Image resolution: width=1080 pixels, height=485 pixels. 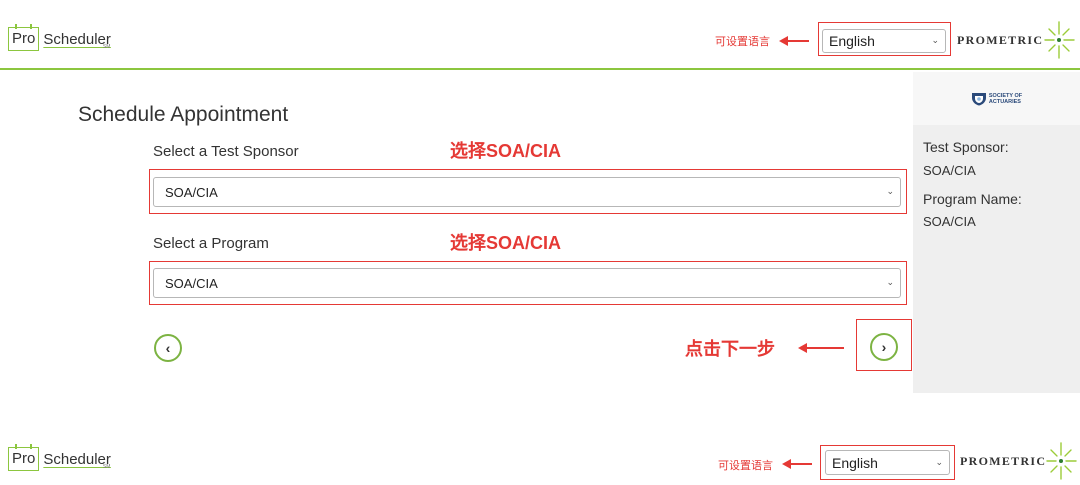 What do you see at coordinates (949, 170) in the screenshot?
I see `summary-sponsor-value: SOA/CIA` at bounding box center [949, 170].